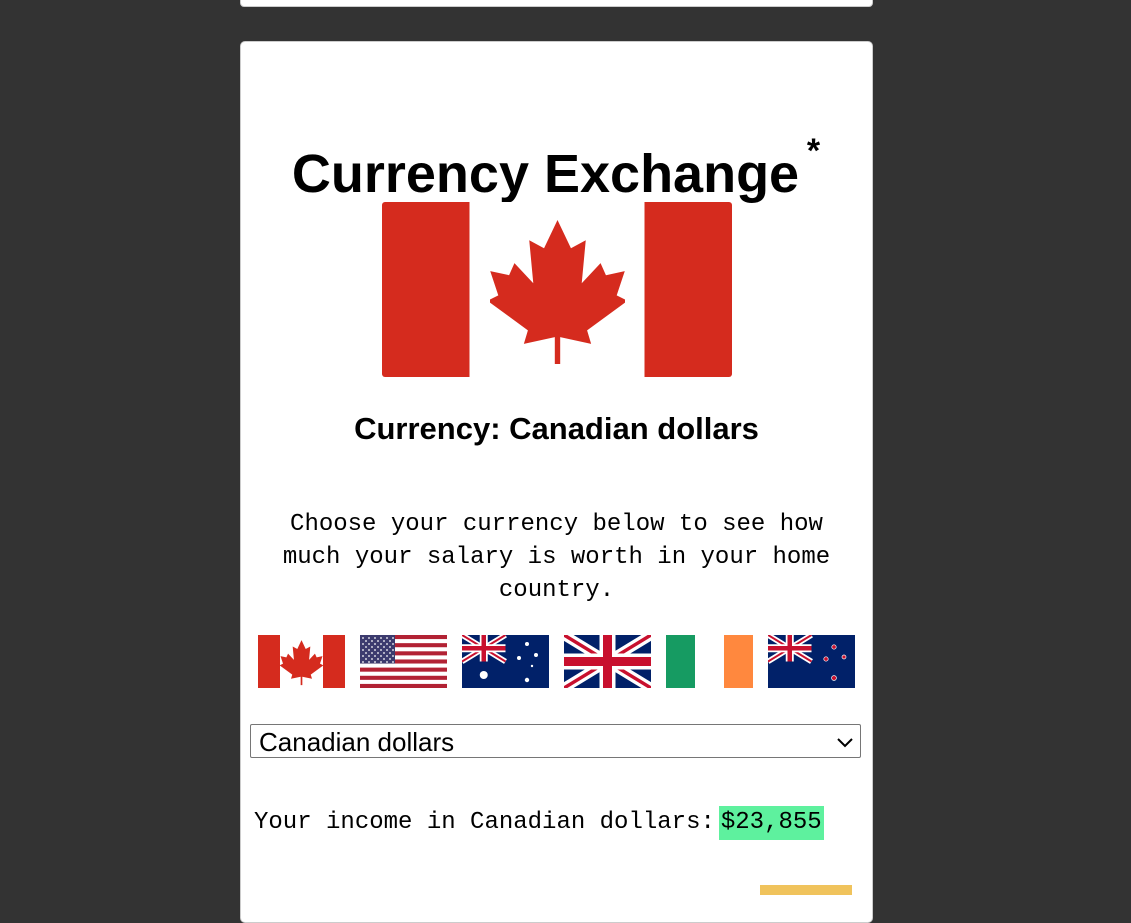 The height and width of the screenshot is (923, 1131). I want to click on canada-flag-button, so click(301, 661).